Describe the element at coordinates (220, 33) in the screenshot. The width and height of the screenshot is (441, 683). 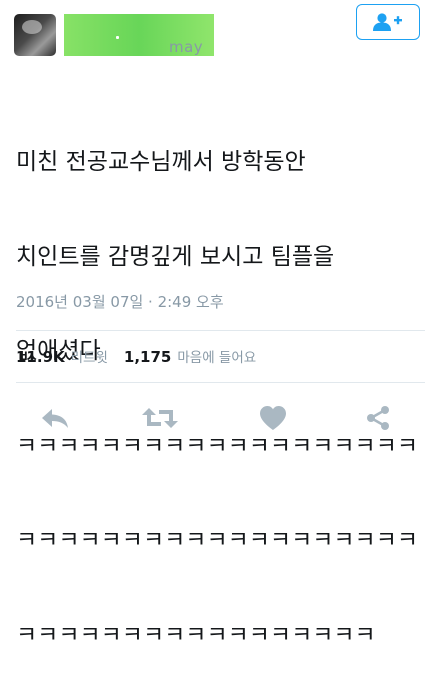
I see `tweet-header: may` at that location.